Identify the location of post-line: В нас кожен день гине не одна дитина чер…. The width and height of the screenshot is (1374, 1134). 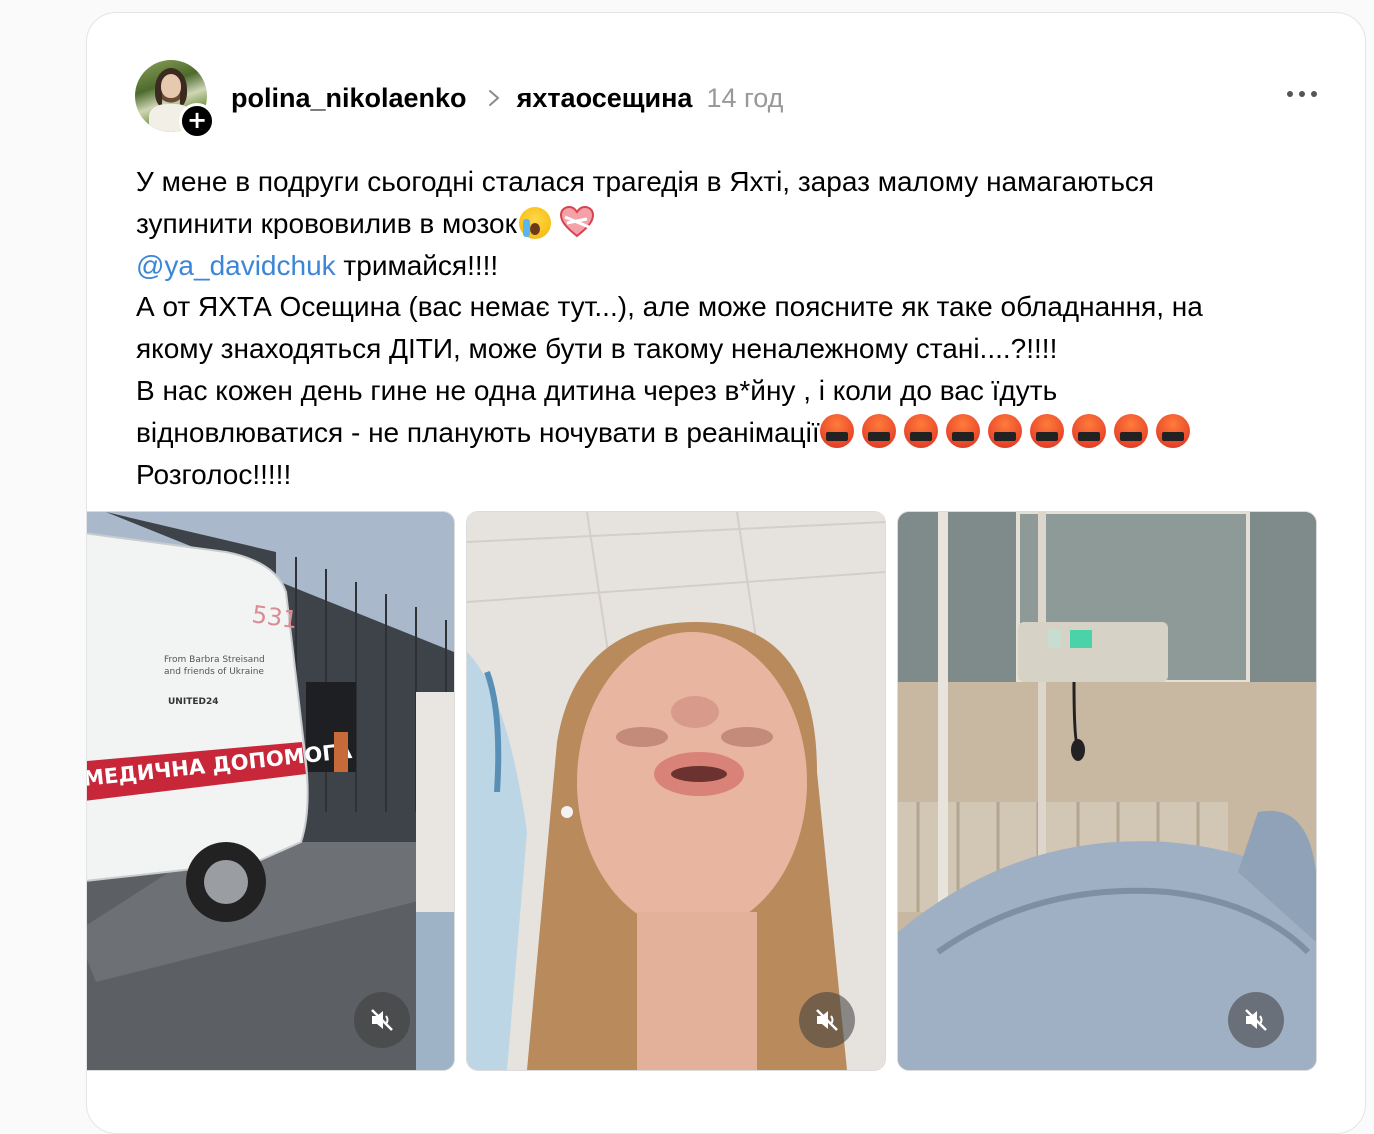
(597, 390).